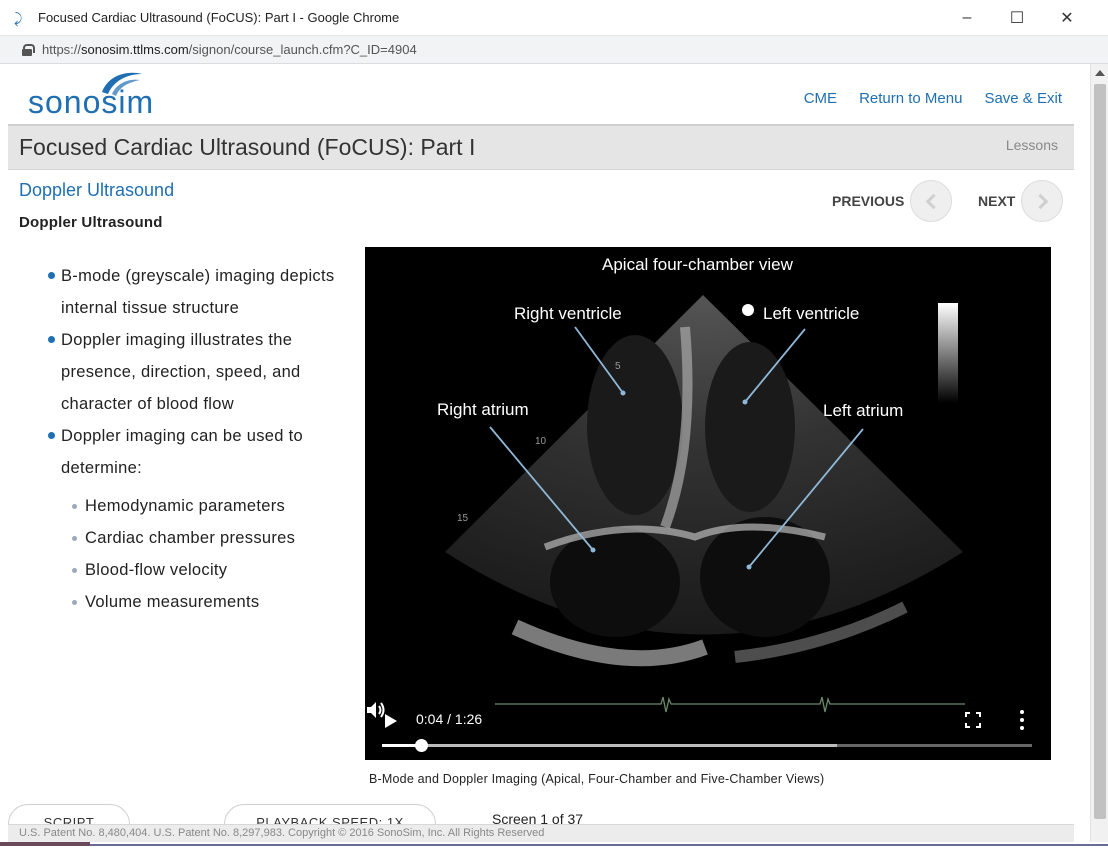  I want to click on sub-bullet-item: Hemodynamic parameters, so click(198, 506).